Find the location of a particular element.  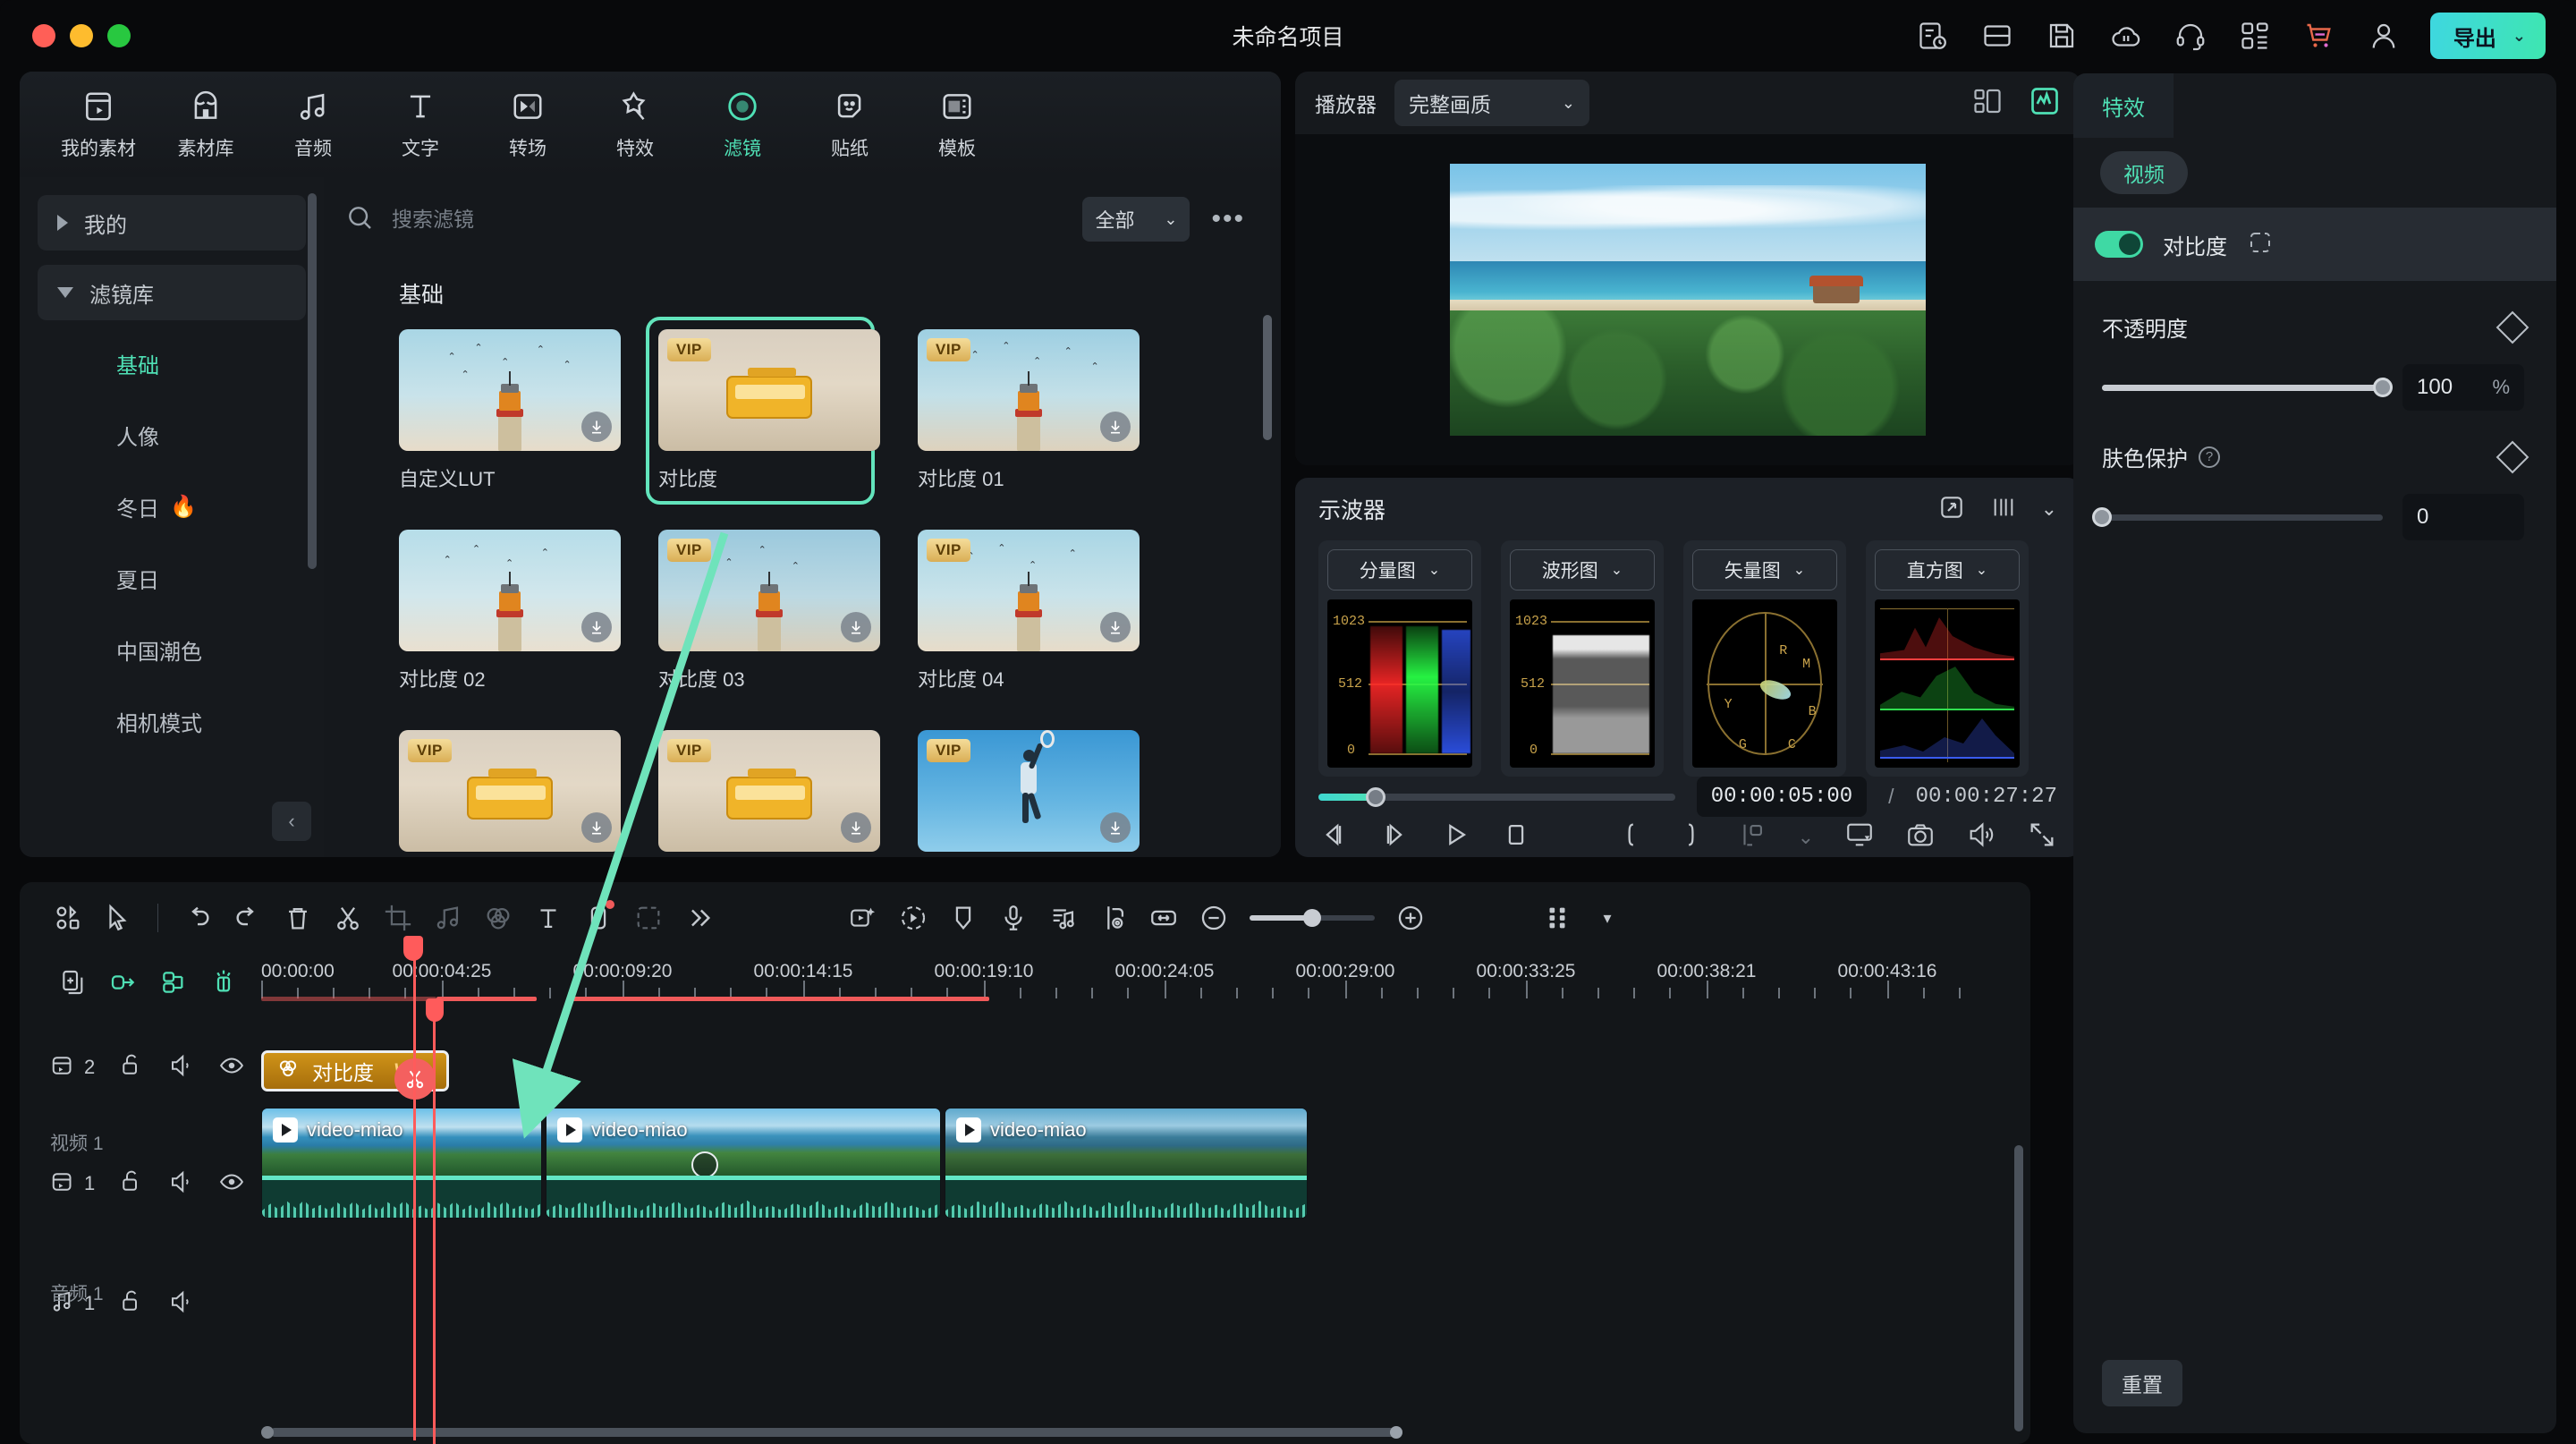

search-box is located at coordinates (706, 219).